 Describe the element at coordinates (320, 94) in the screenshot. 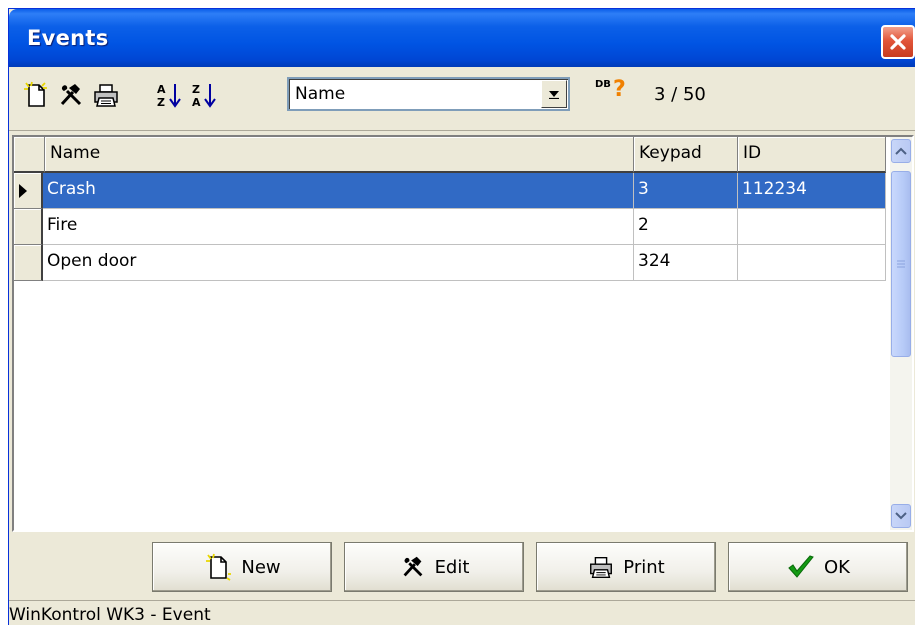

I see `sort-field-value: Name` at that location.